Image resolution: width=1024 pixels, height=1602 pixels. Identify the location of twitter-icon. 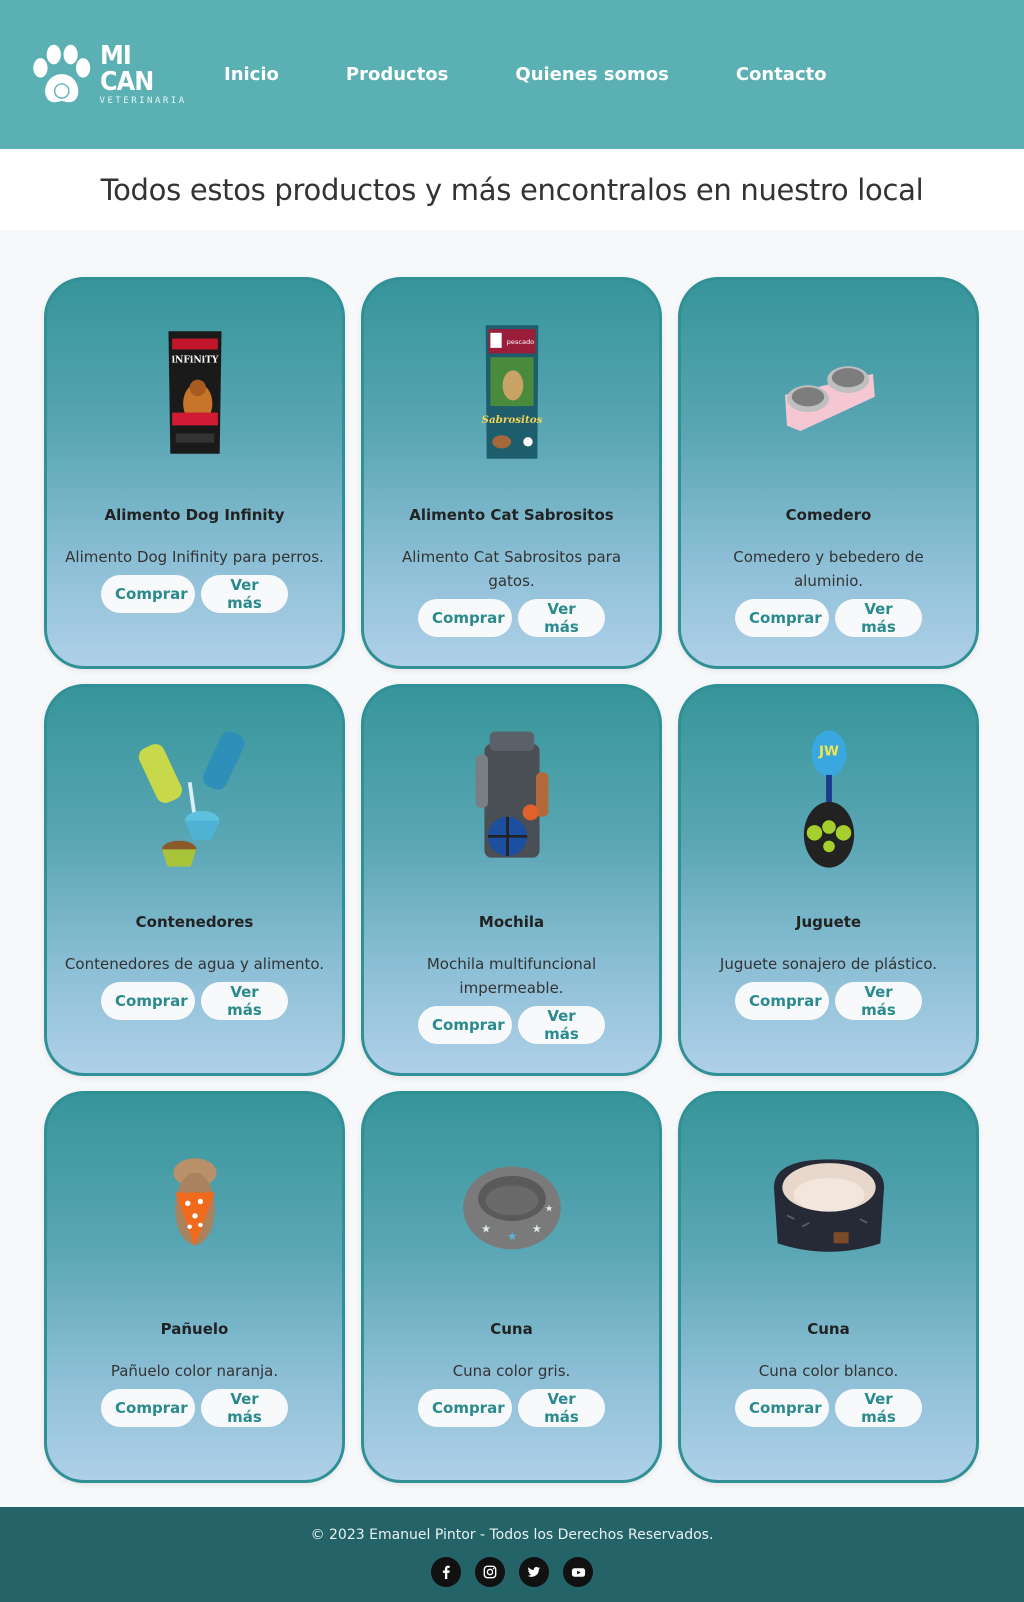
(534, 1572).